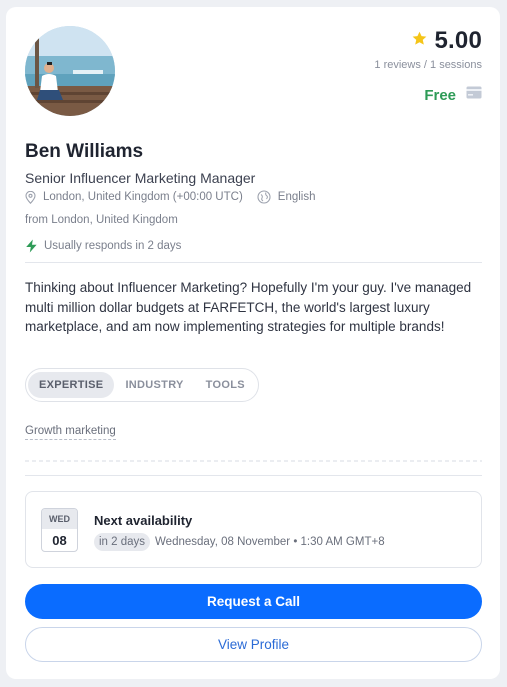  What do you see at coordinates (30, 197) in the screenshot?
I see `location-pin-icon` at bounding box center [30, 197].